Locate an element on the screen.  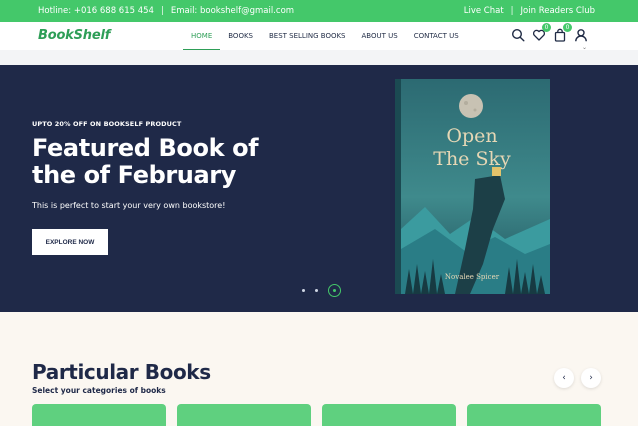
join-readers-club-link: Join Readers Club is located at coordinates (558, 11).